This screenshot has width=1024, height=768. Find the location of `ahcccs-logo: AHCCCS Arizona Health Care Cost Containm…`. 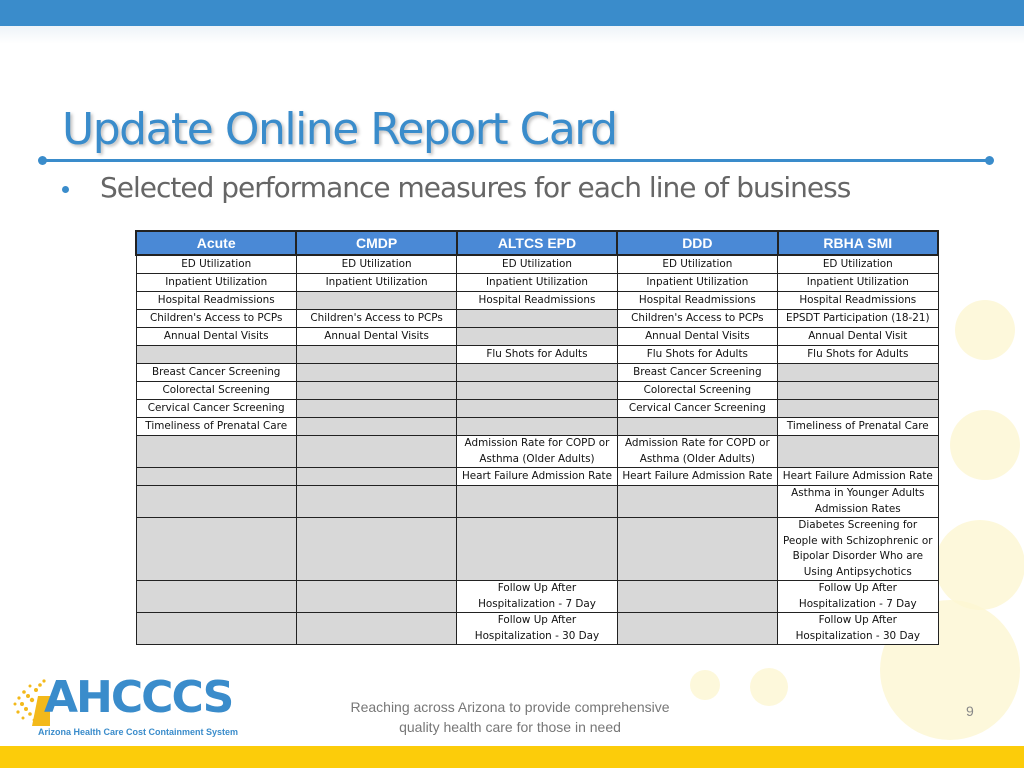

ahcccs-logo: AHCCCS Arizona Health Care Cost Containm… is located at coordinates (125, 707).